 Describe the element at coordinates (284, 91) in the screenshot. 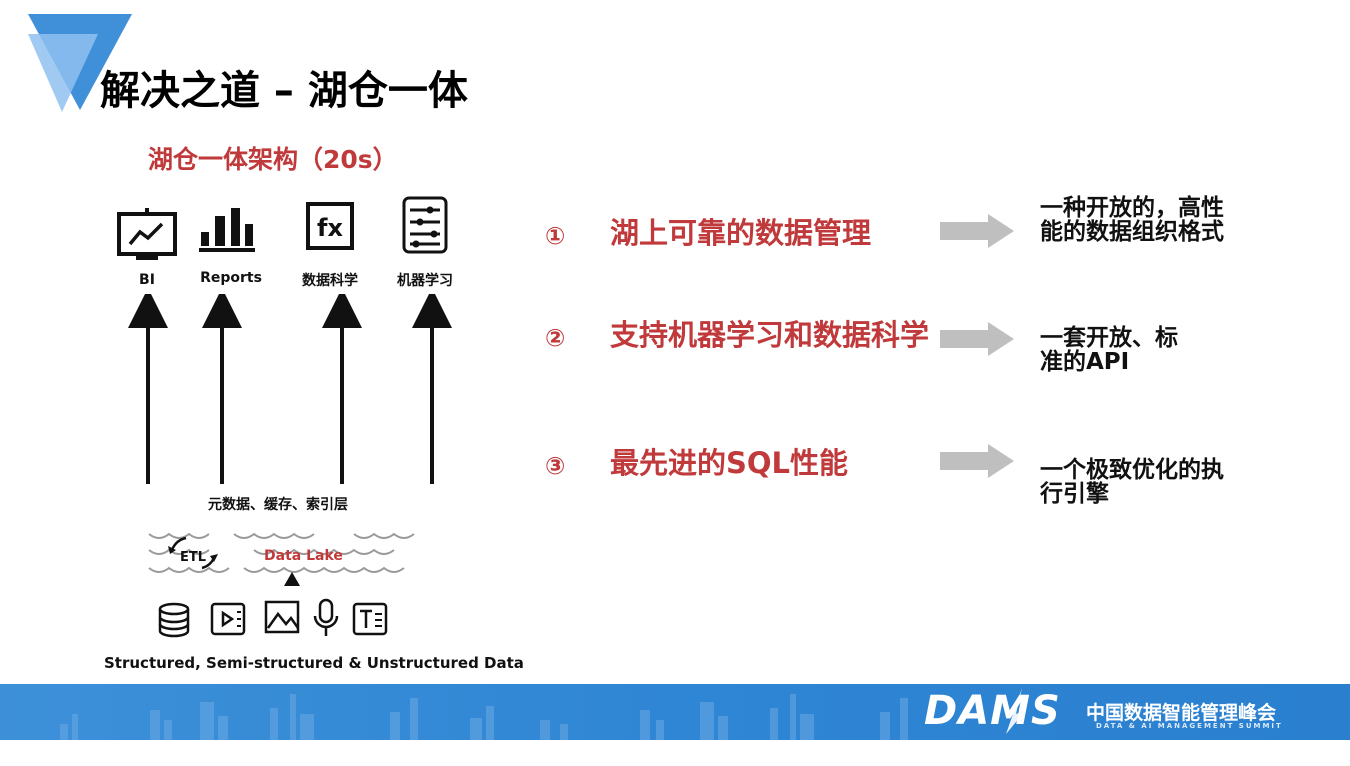

I see `slide-title: 解决之道 – 湖仓一体` at that location.